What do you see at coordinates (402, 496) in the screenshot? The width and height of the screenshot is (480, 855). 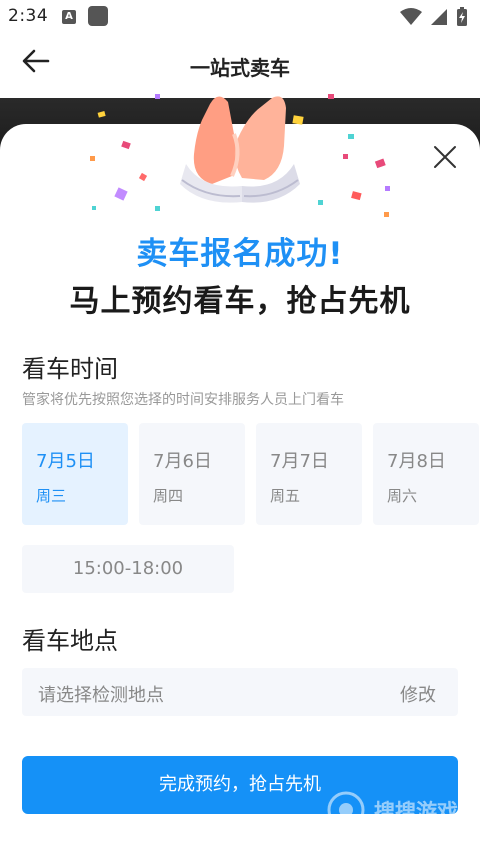 I see `date-weekday-label: 周六` at bounding box center [402, 496].